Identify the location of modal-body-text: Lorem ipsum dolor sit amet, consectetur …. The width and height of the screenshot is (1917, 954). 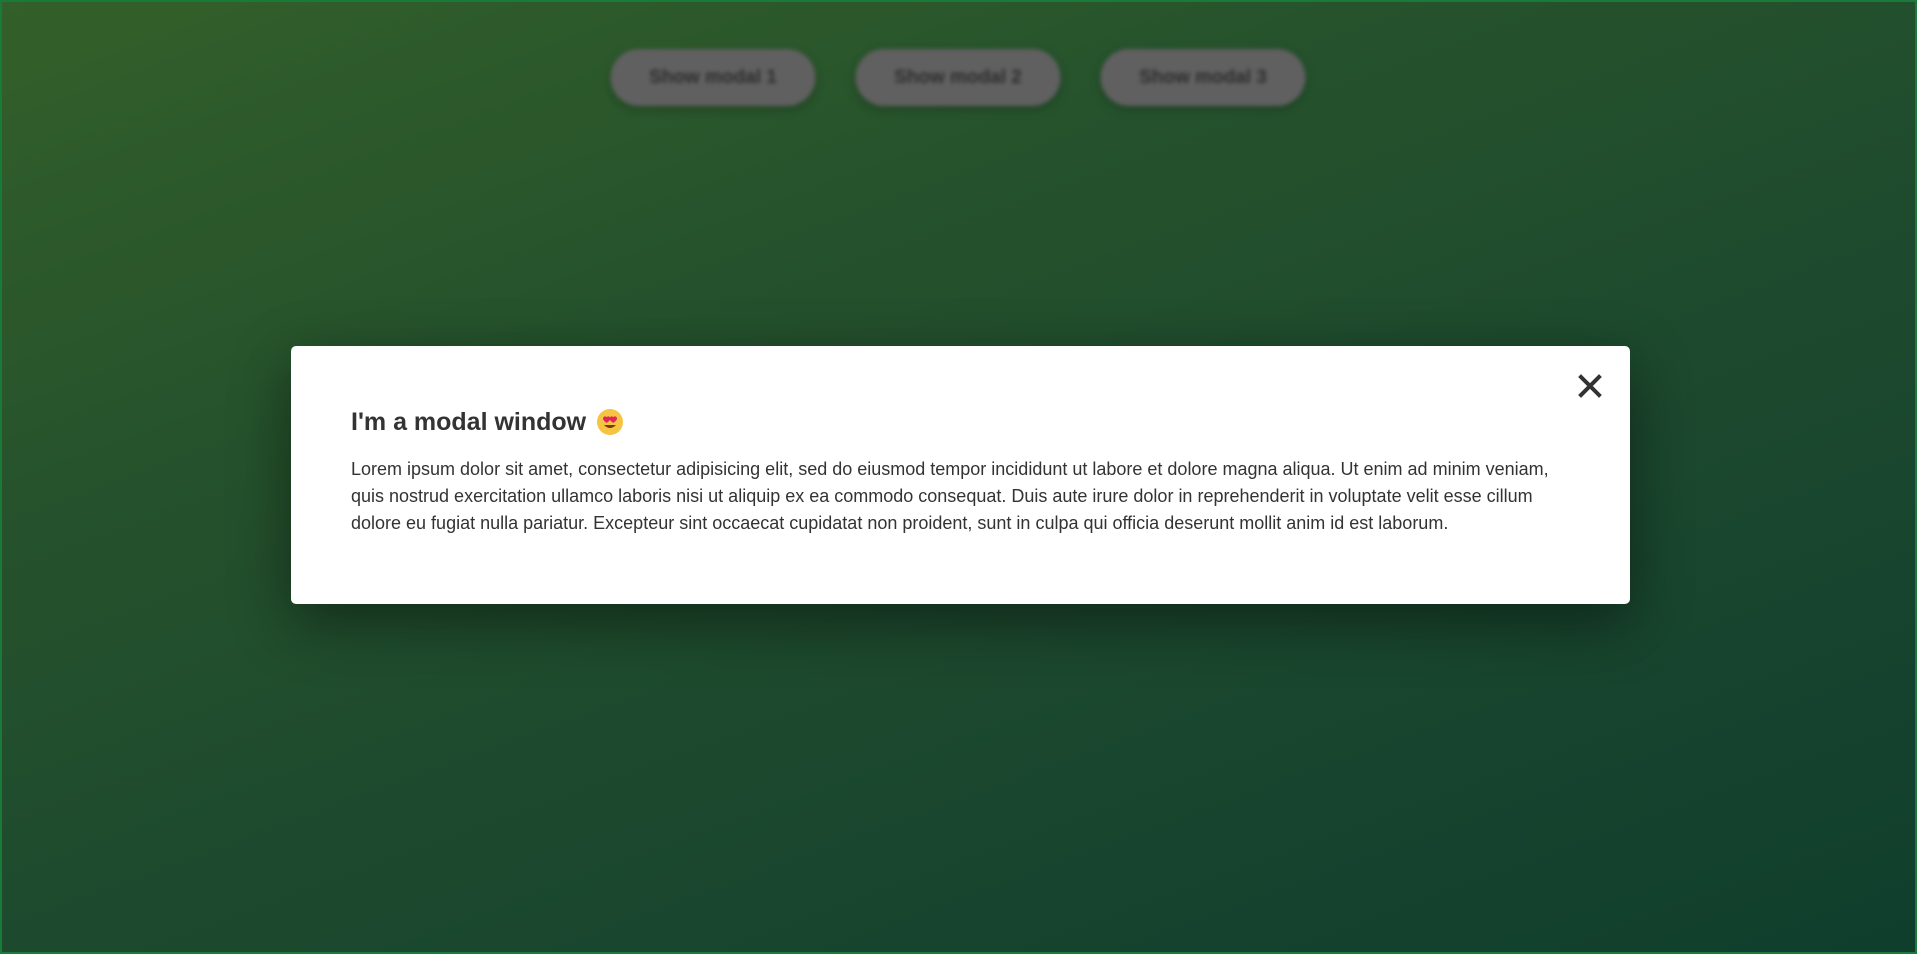
(950, 496).